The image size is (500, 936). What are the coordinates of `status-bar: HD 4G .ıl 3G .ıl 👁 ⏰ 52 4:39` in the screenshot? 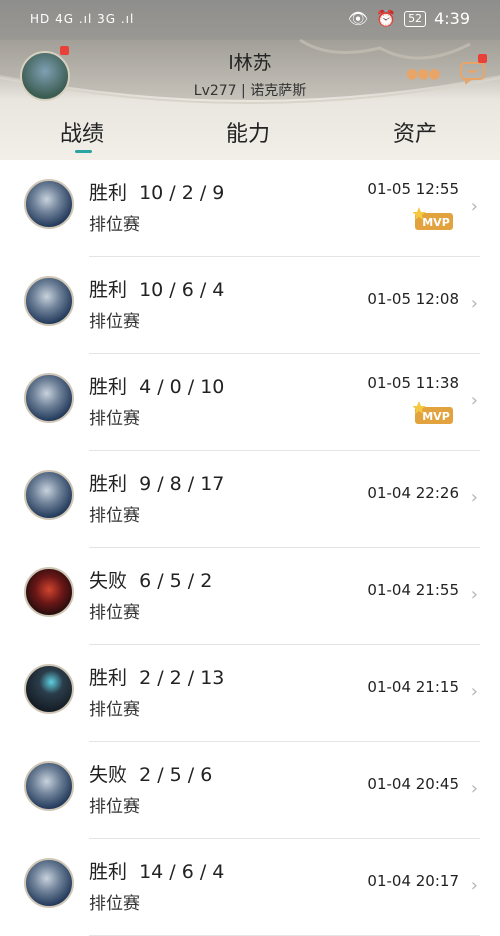 It's located at (250, 20).